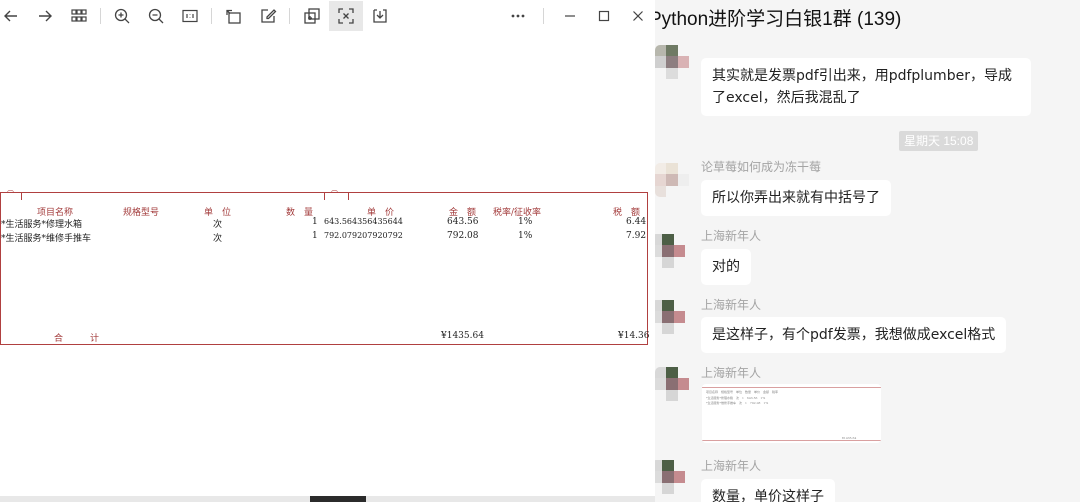 The width and height of the screenshot is (1080, 502). I want to click on rotate-icon, so click(234, 16).